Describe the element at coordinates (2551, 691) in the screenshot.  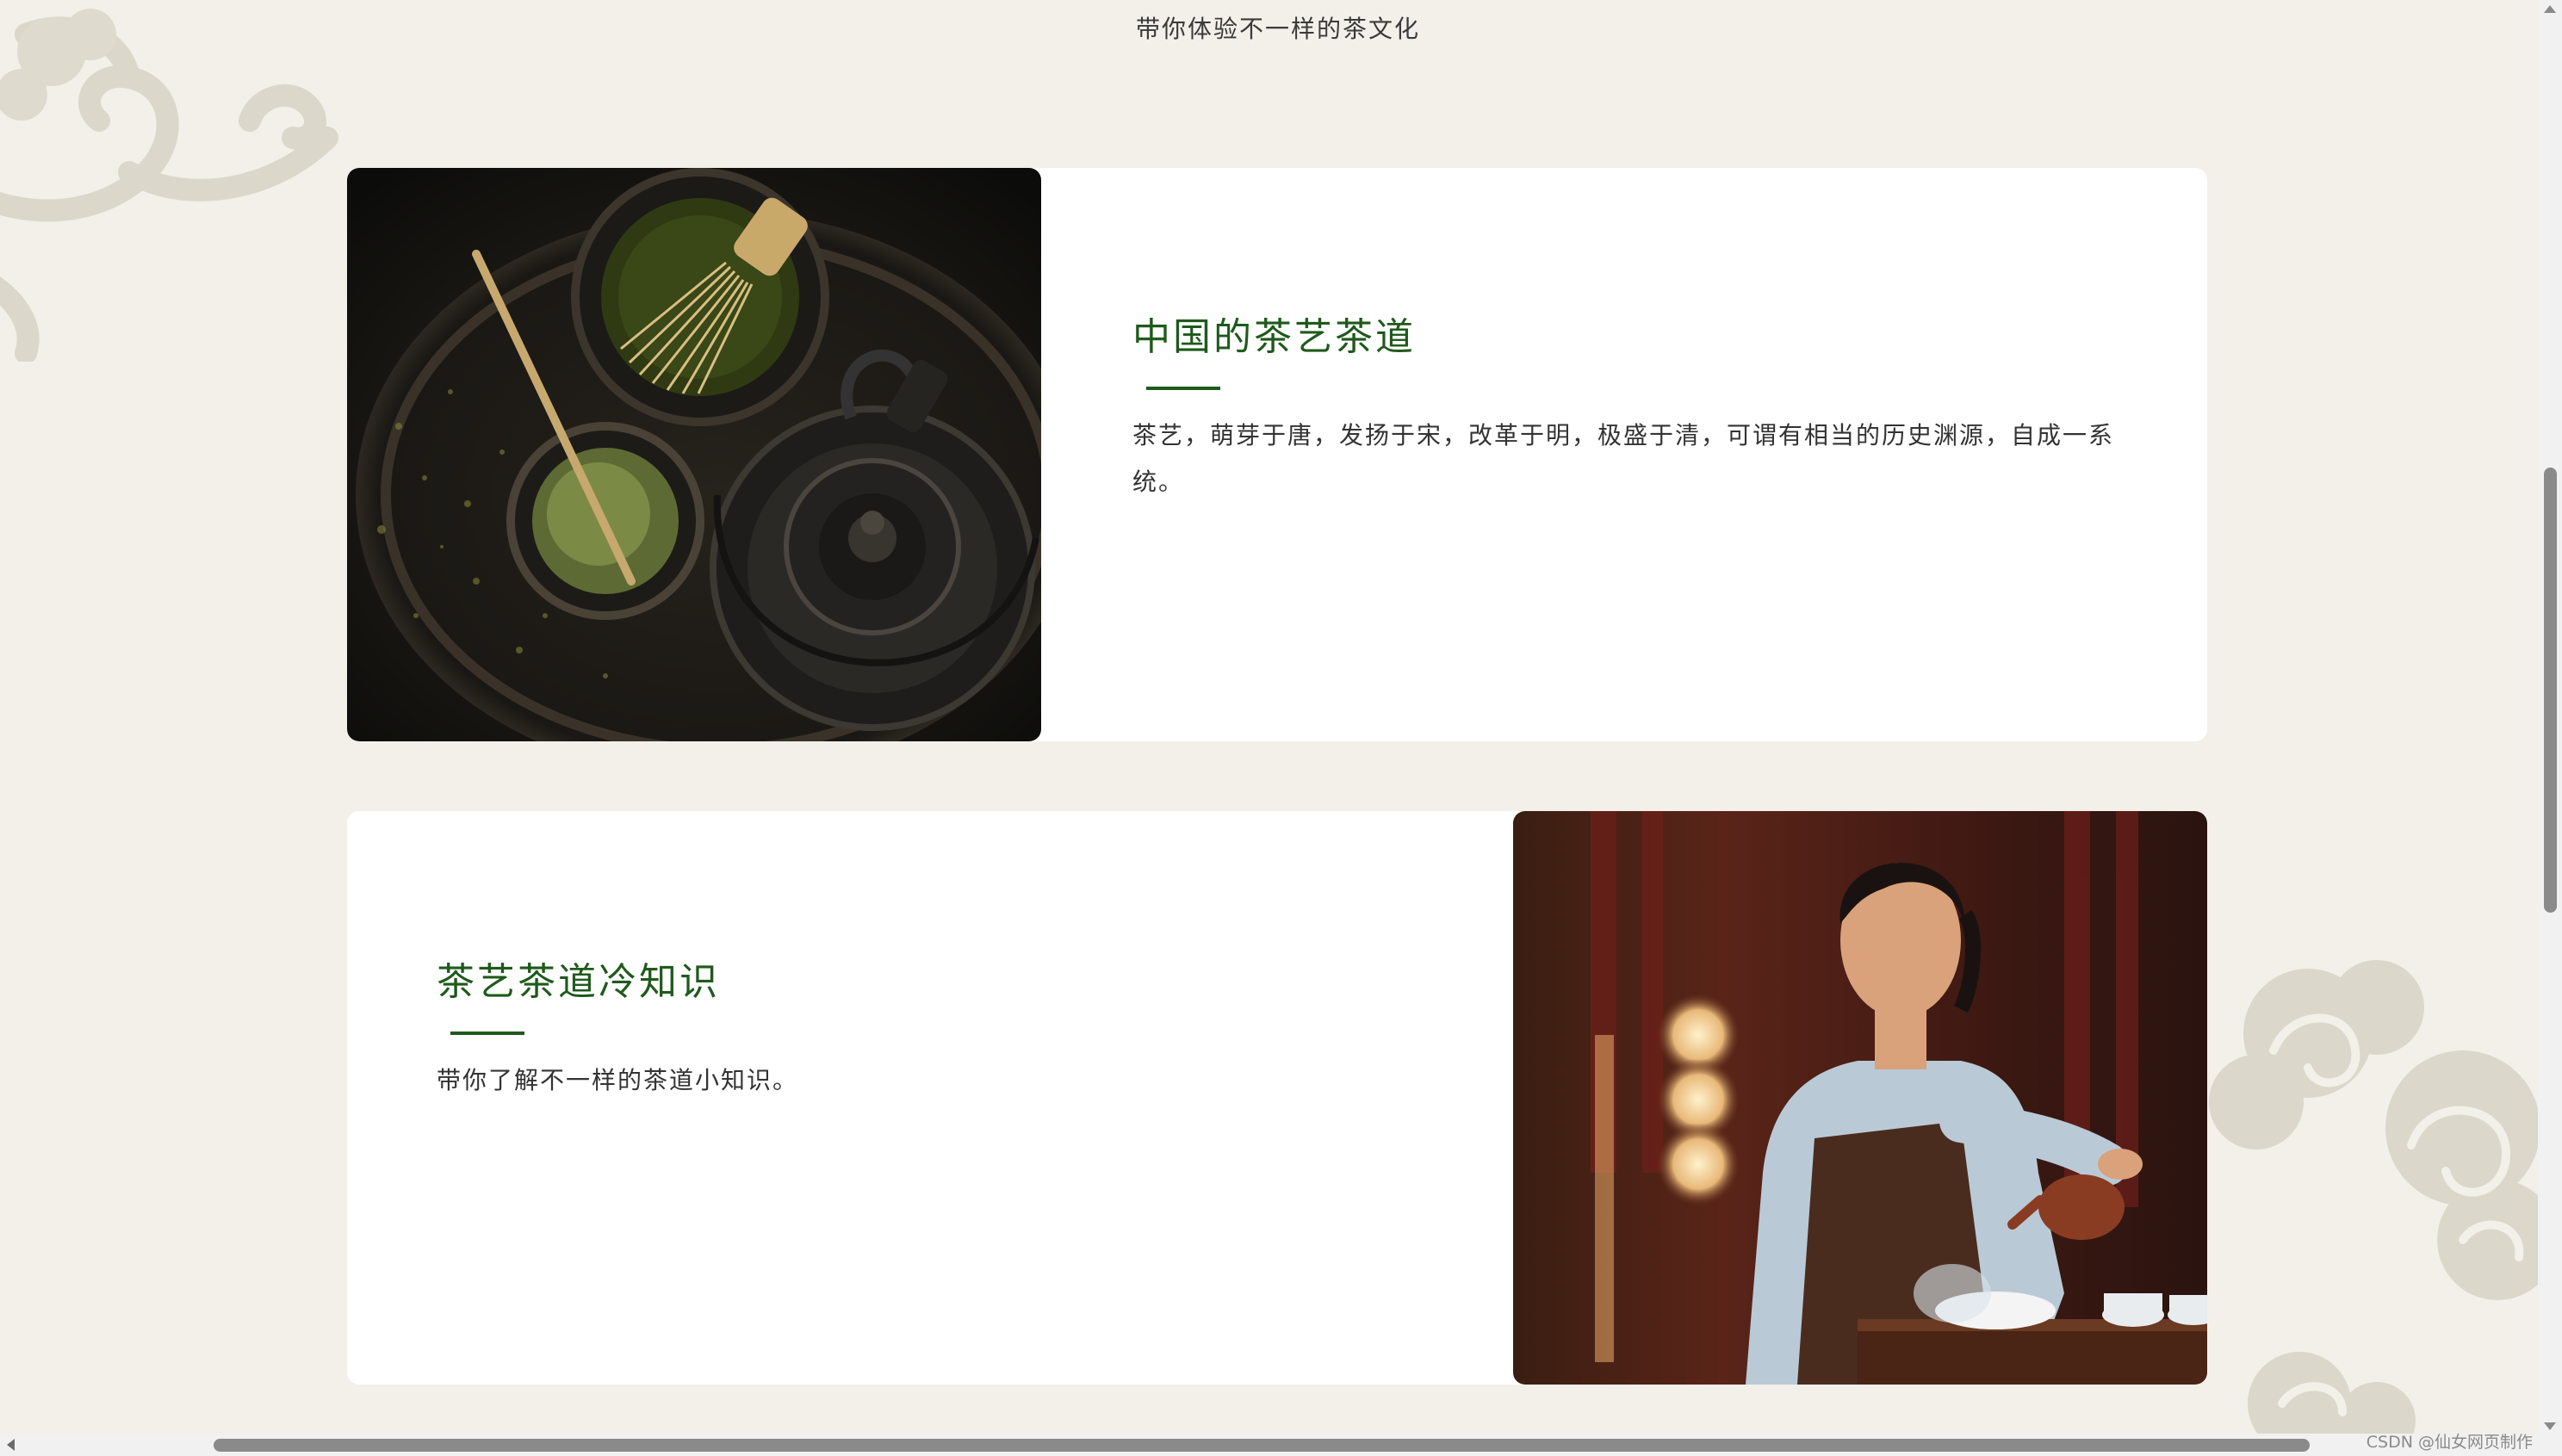
I see `vertical-scroll-thumb` at that location.